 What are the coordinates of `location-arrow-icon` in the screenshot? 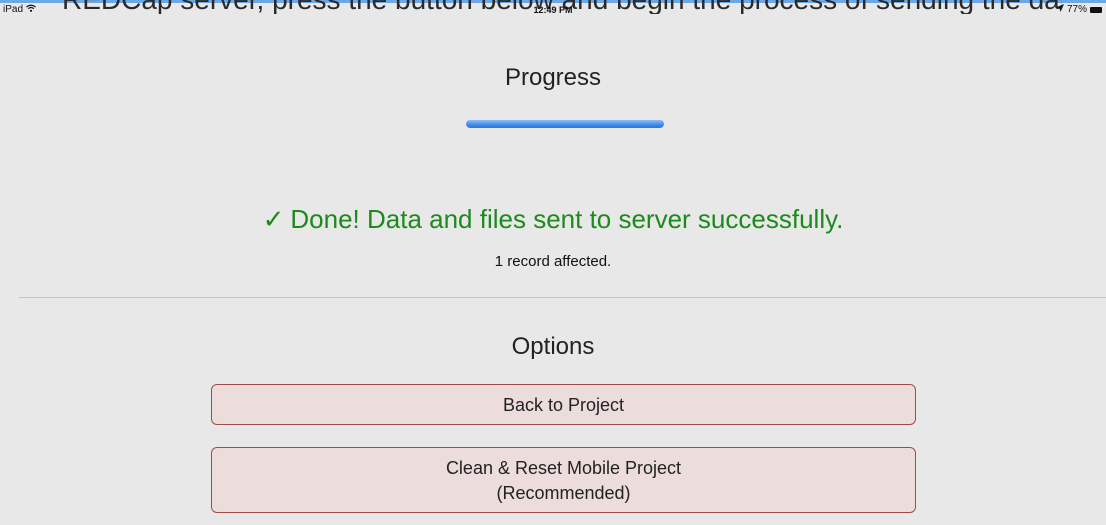 It's located at (1059, 9).